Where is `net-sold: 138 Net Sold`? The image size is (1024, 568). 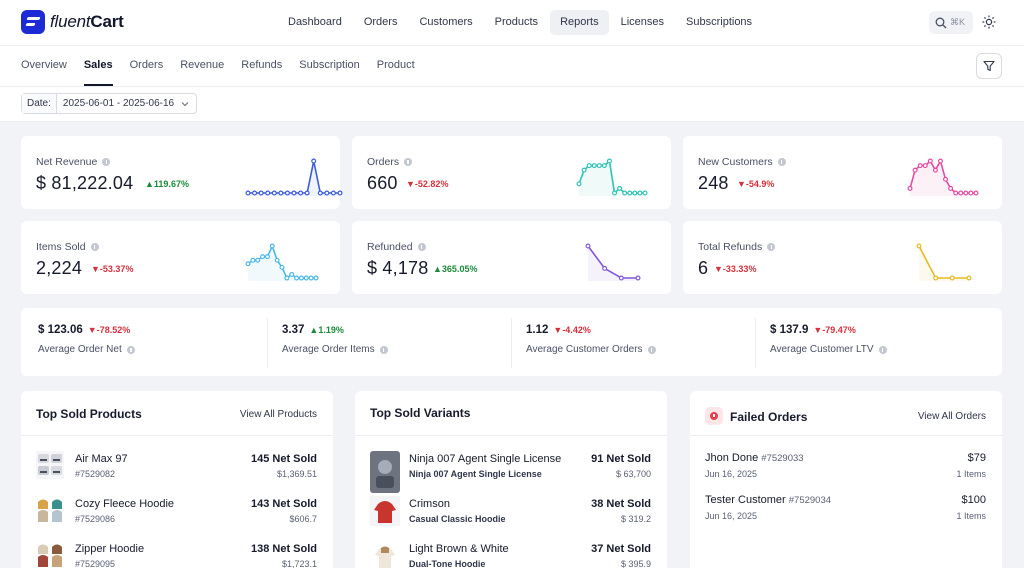
net-sold: 138 Net Sold is located at coordinates (283, 549).